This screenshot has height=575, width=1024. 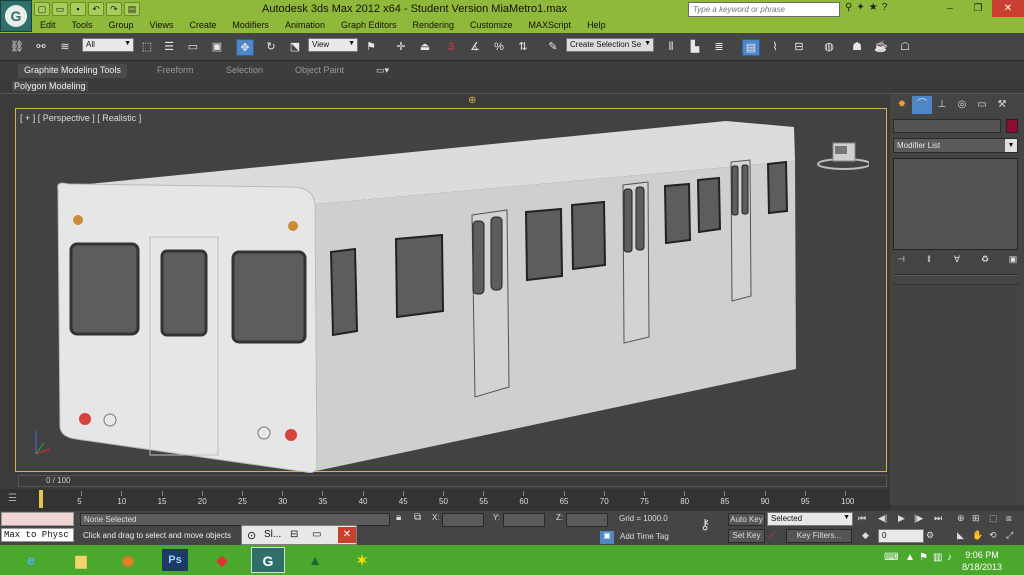 What do you see at coordinates (398, 517) in the screenshot?
I see `selection-lock-icon: 🔒︎` at bounding box center [398, 517].